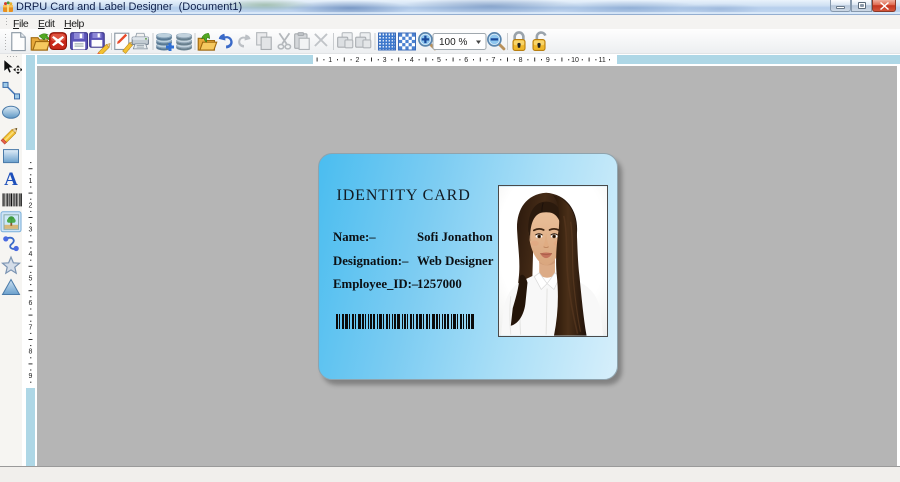  What do you see at coordinates (11, 179) in the screenshot?
I see `svg-text: A` at bounding box center [11, 179].